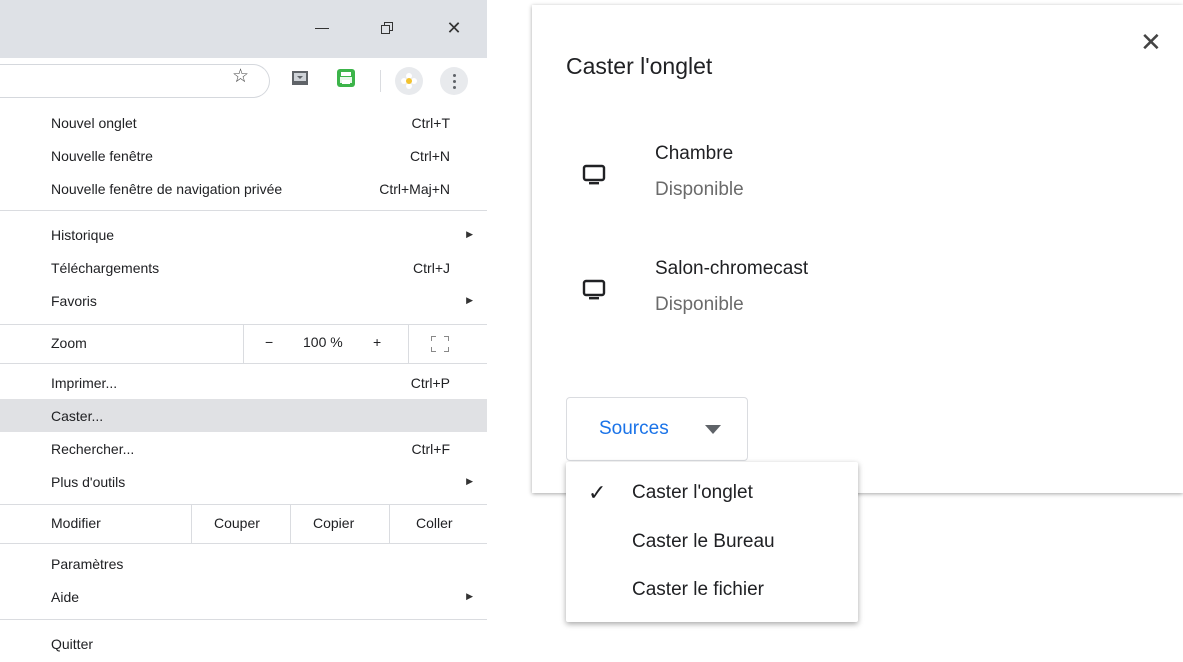 The image size is (1183, 662). Describe the element at coordinates (377, 342) in the screenshot. I see `zoom-in-button: +` at that location.